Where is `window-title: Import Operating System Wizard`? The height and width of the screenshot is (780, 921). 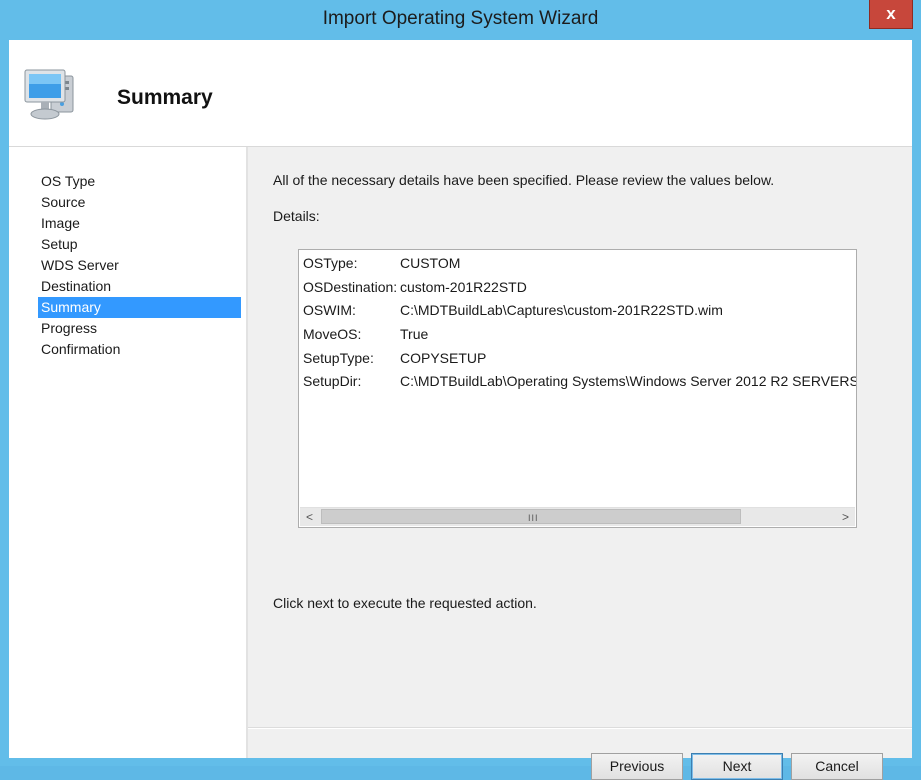 window-title: Import Operating System Wizard is located at coordinates (460, 18).